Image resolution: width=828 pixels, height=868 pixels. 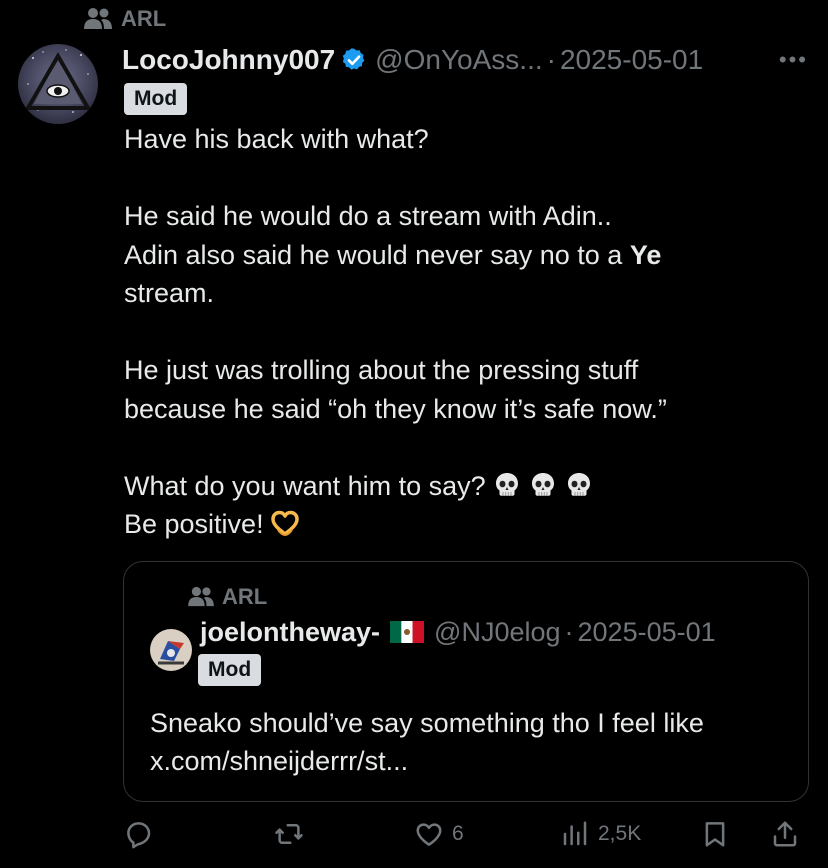 I want to click on tweet-line: What do you want him to say?, so click(x=469, y=486).